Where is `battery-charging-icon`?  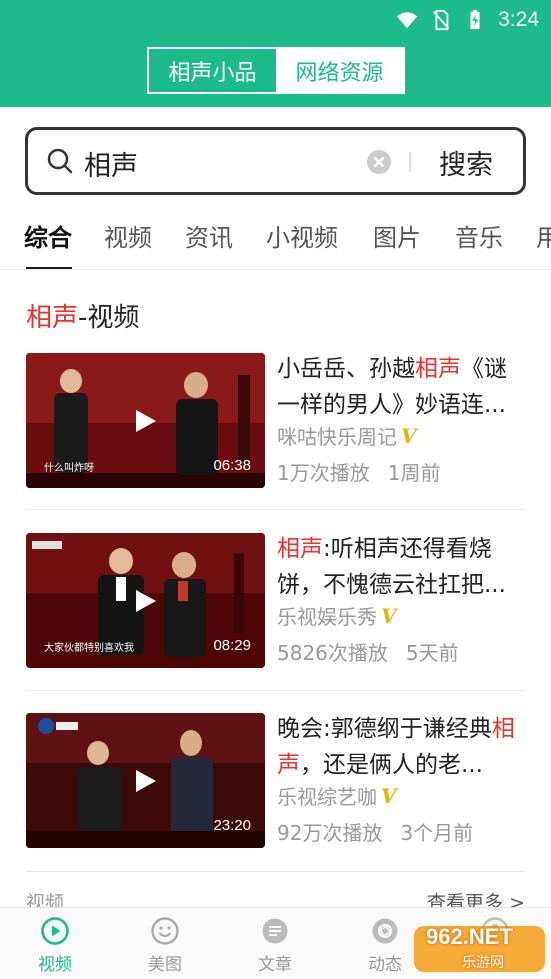 battery-charging-icon is located at coordinates (475, 19).